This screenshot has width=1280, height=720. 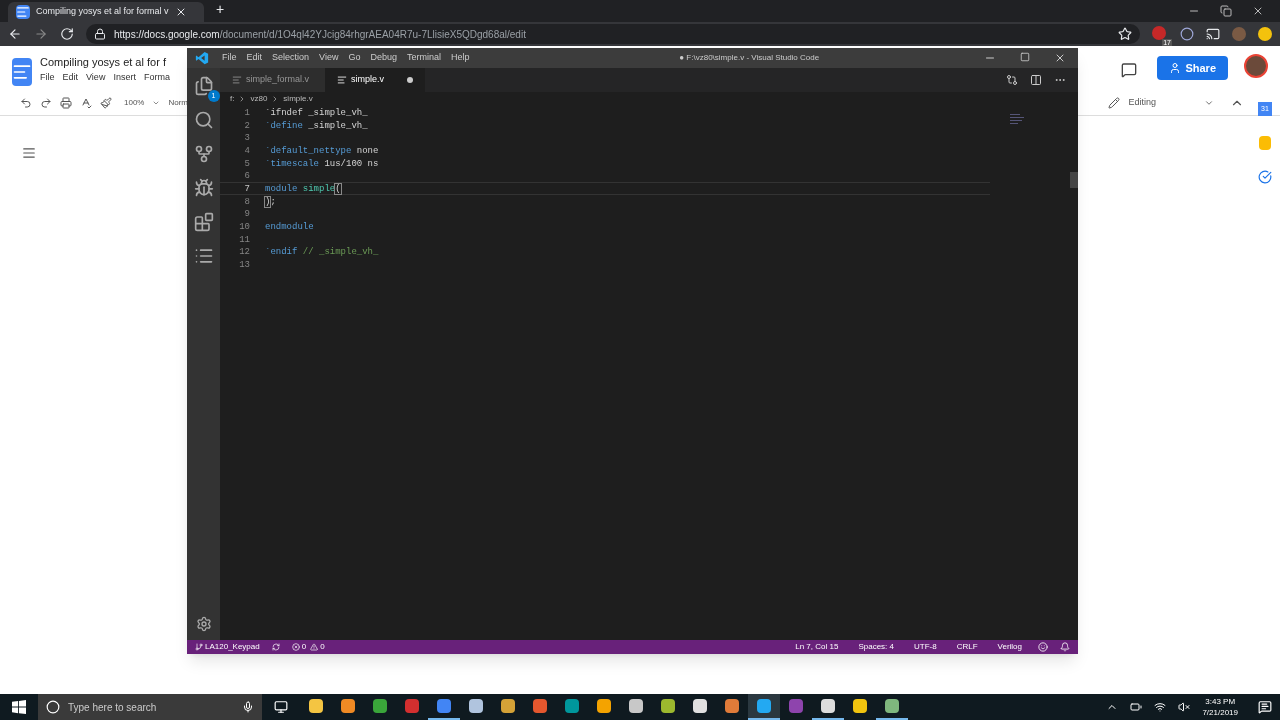 I want to click on redo-icon, so click(x=46, y=102).